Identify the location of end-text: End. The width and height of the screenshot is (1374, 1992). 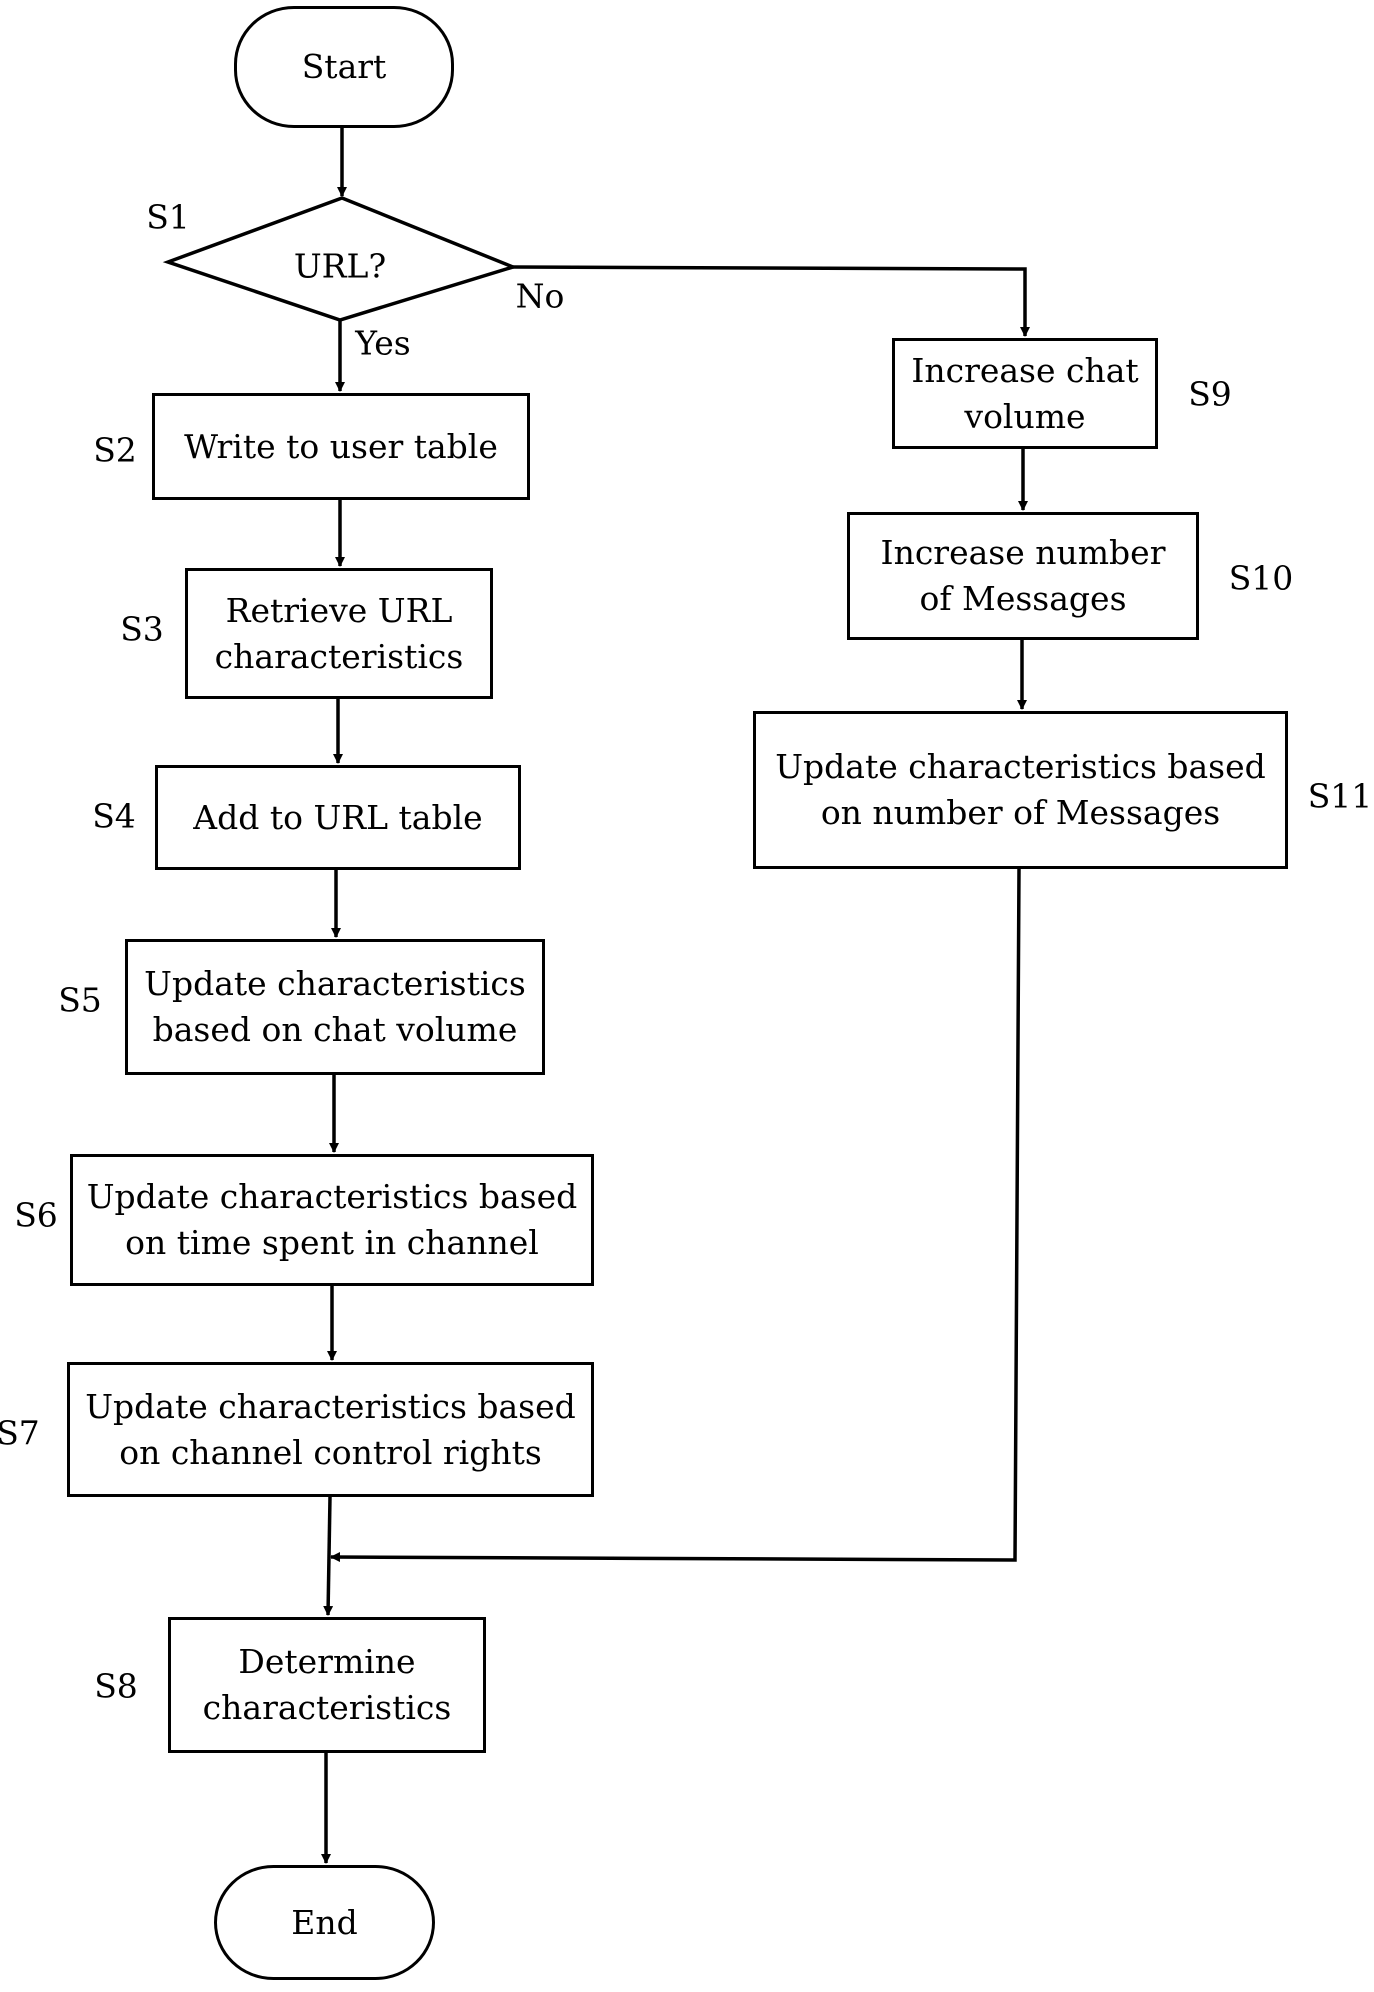
(324, 1922).